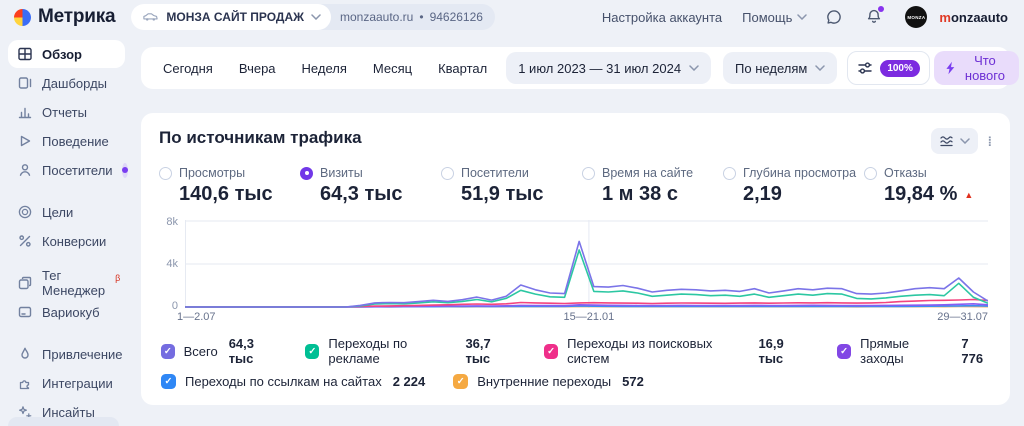 This screenshot has height=426, width=1024. I want to click on metric-value: 51,9 тыс, so click(502, 194).